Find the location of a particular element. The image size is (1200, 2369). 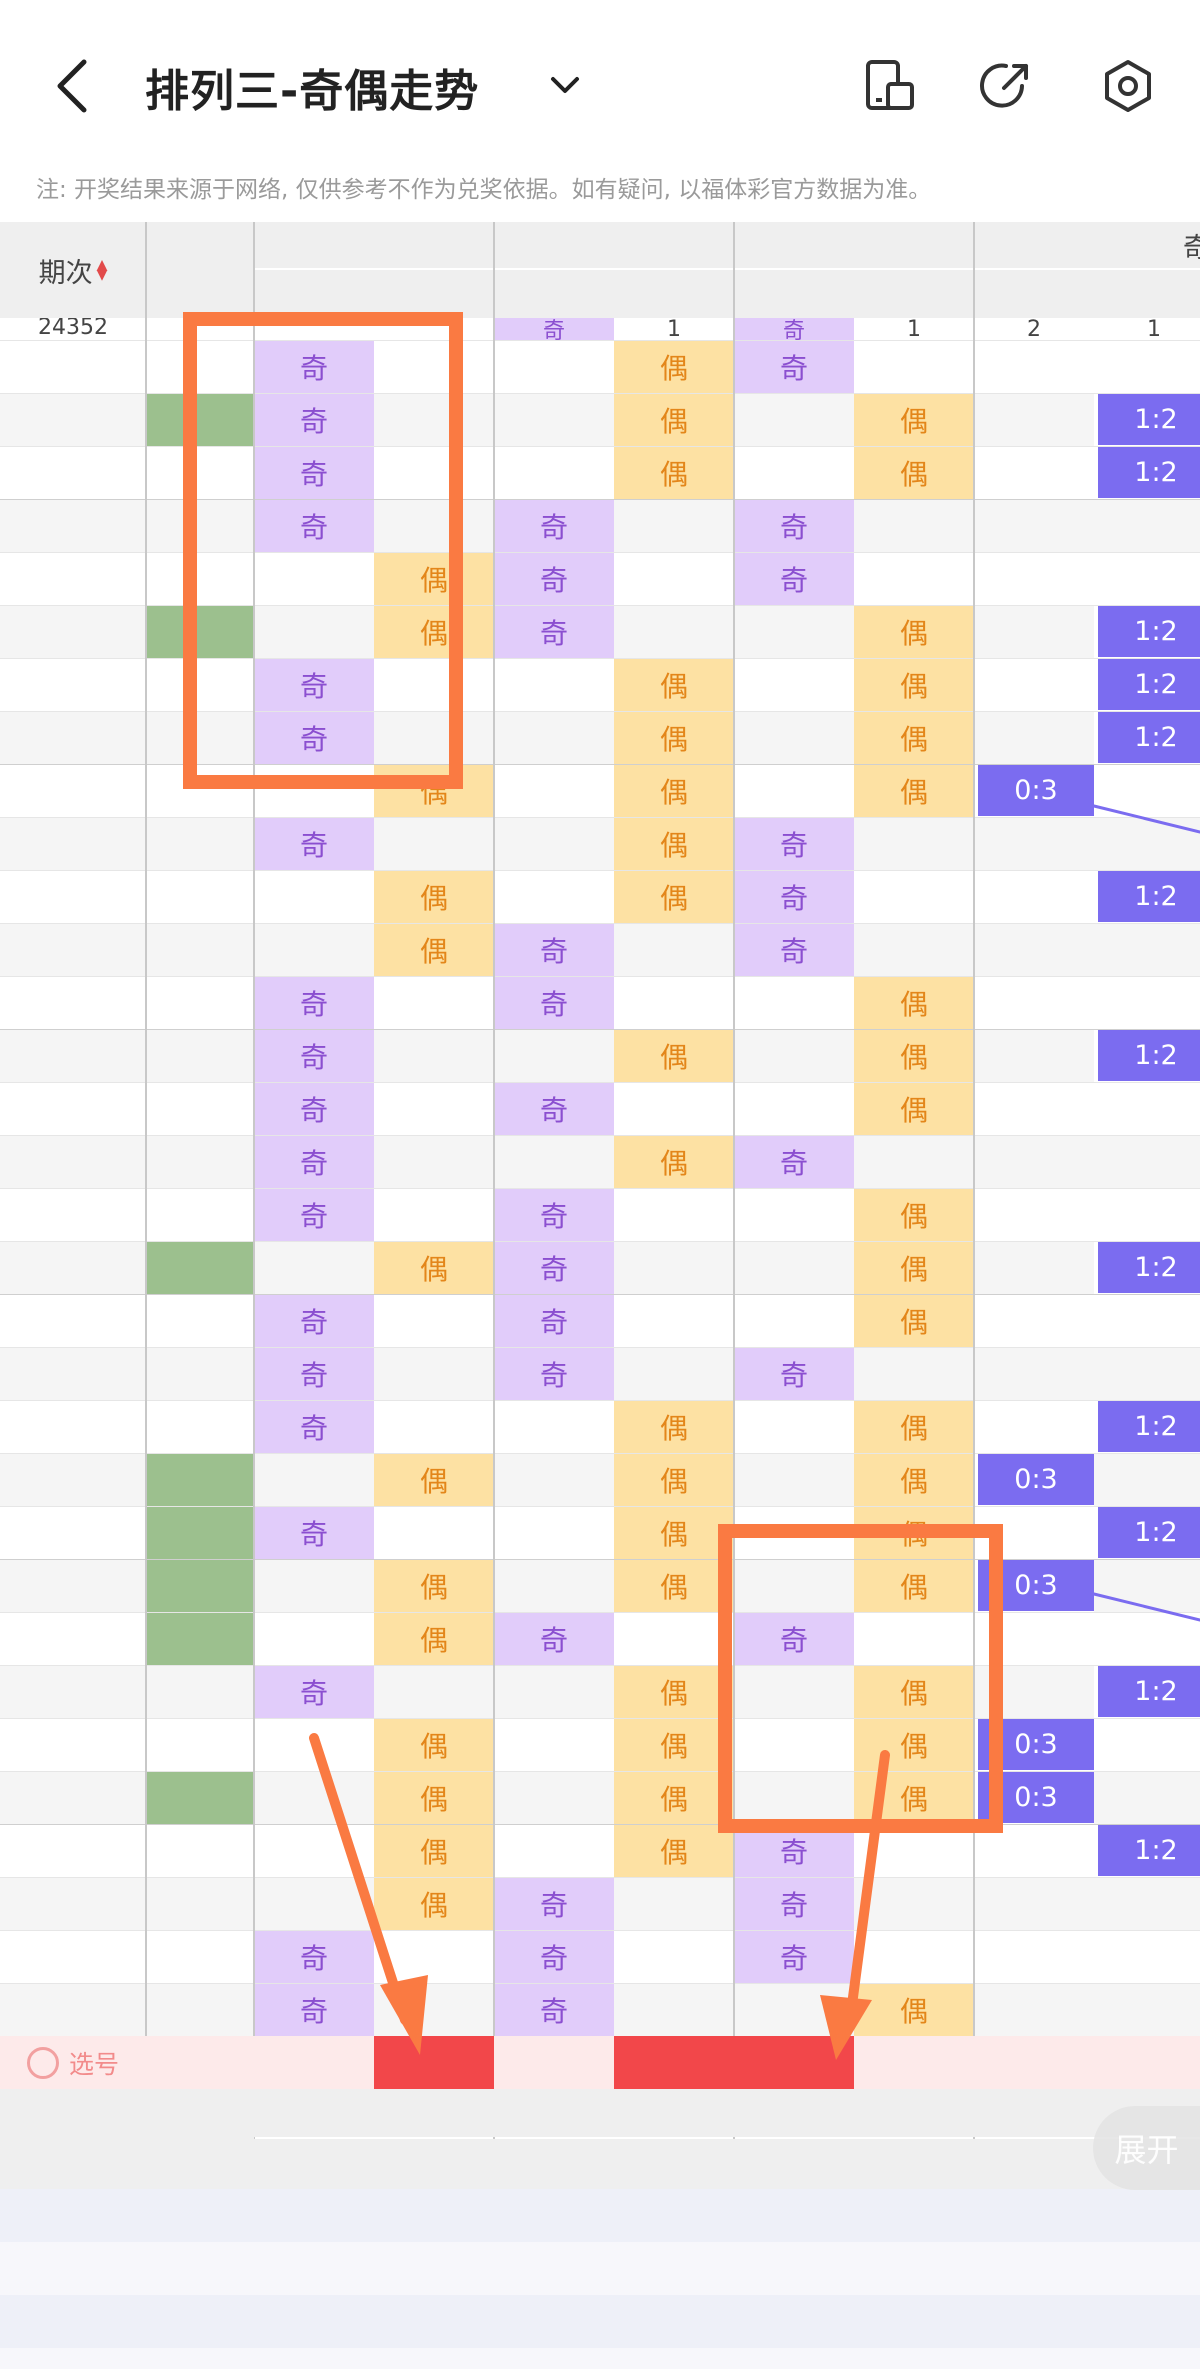

page-title: 排列三-奇偶走势 is located at coordinates (312, 87).